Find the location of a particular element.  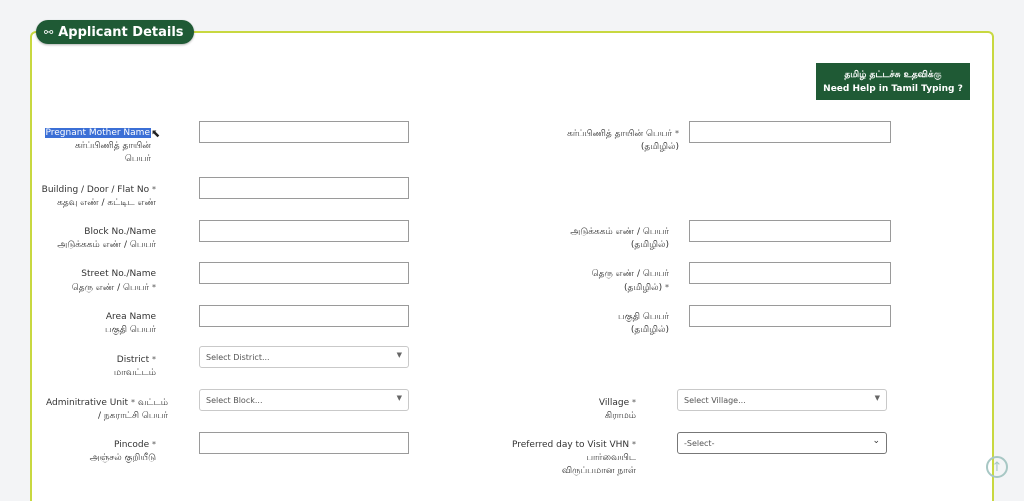

mother-name-label-en: Pregnant Mother Name is located at coordinates (97, 133).